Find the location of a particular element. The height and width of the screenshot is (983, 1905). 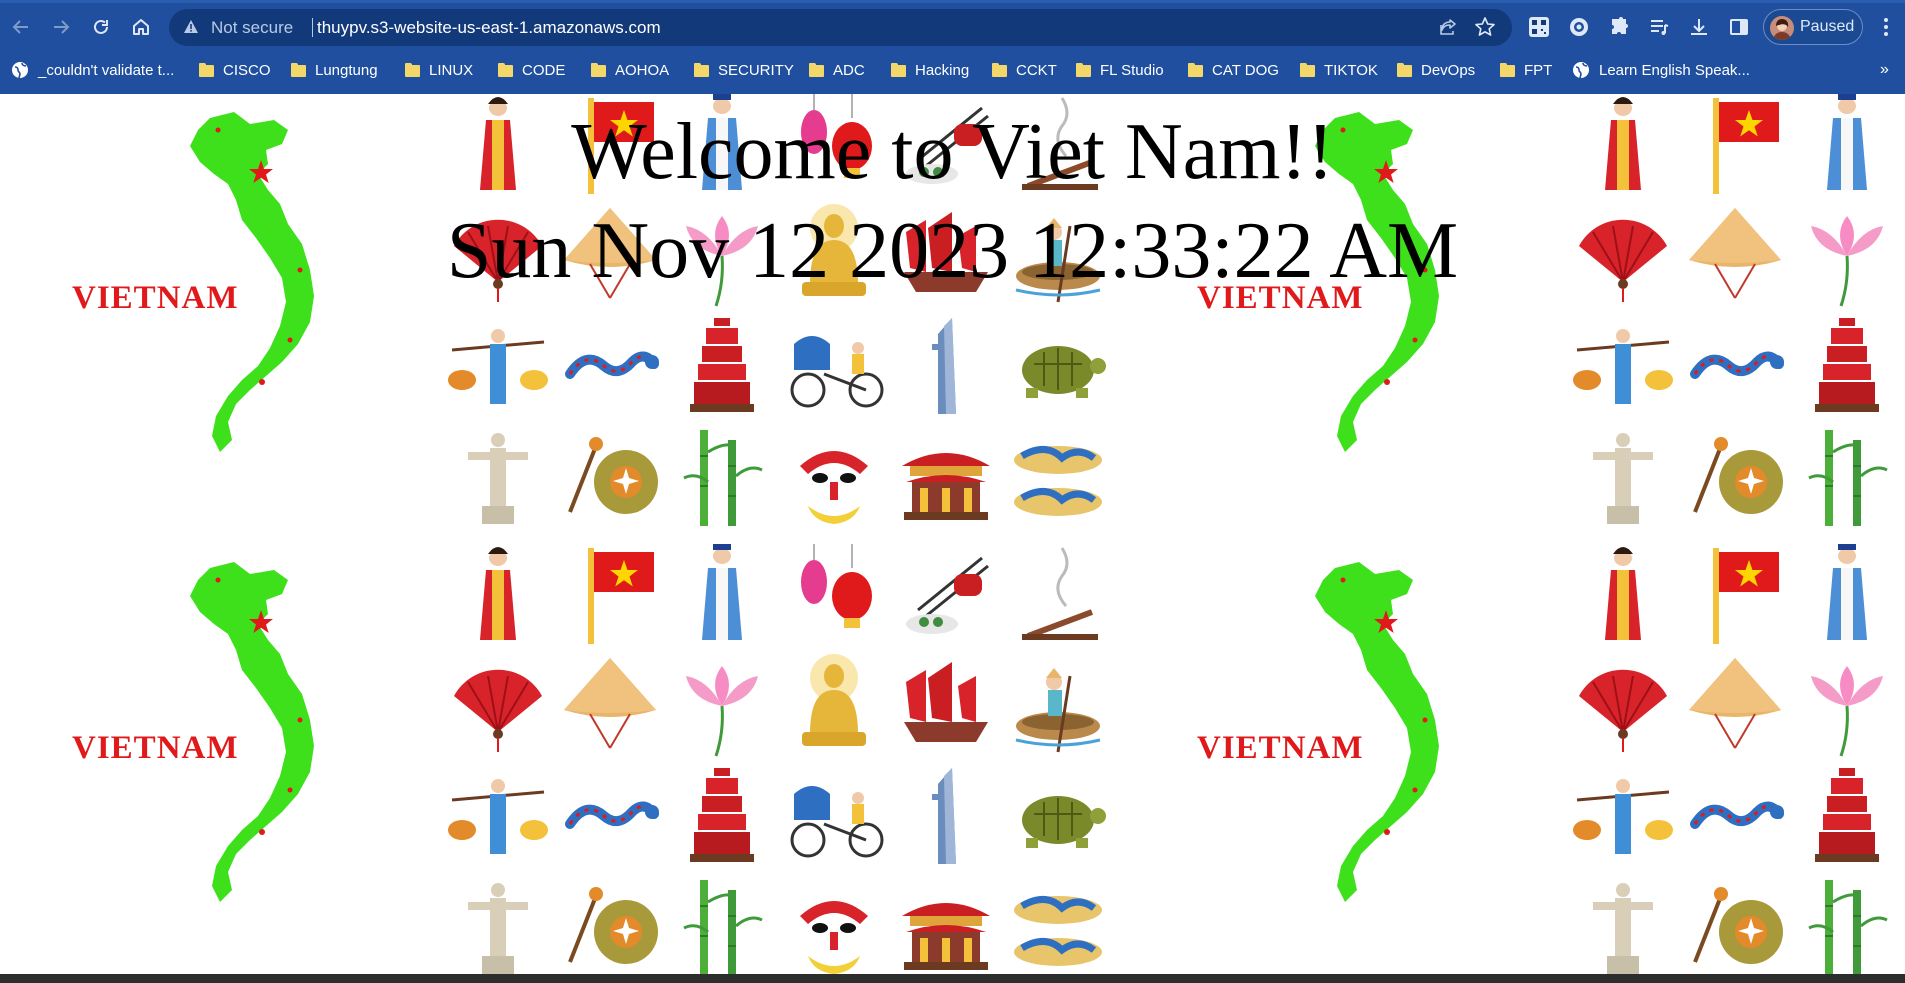

bookmark-label: CAT DOG is located at coordinates (1245, 70).